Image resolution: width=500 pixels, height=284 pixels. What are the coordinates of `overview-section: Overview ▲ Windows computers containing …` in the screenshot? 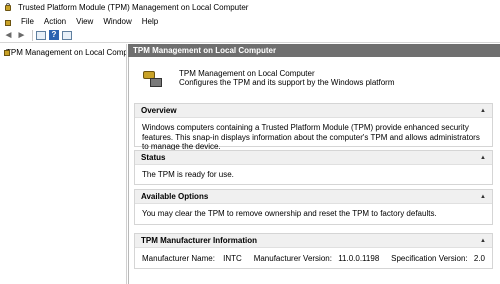 It's located at (313, 127).